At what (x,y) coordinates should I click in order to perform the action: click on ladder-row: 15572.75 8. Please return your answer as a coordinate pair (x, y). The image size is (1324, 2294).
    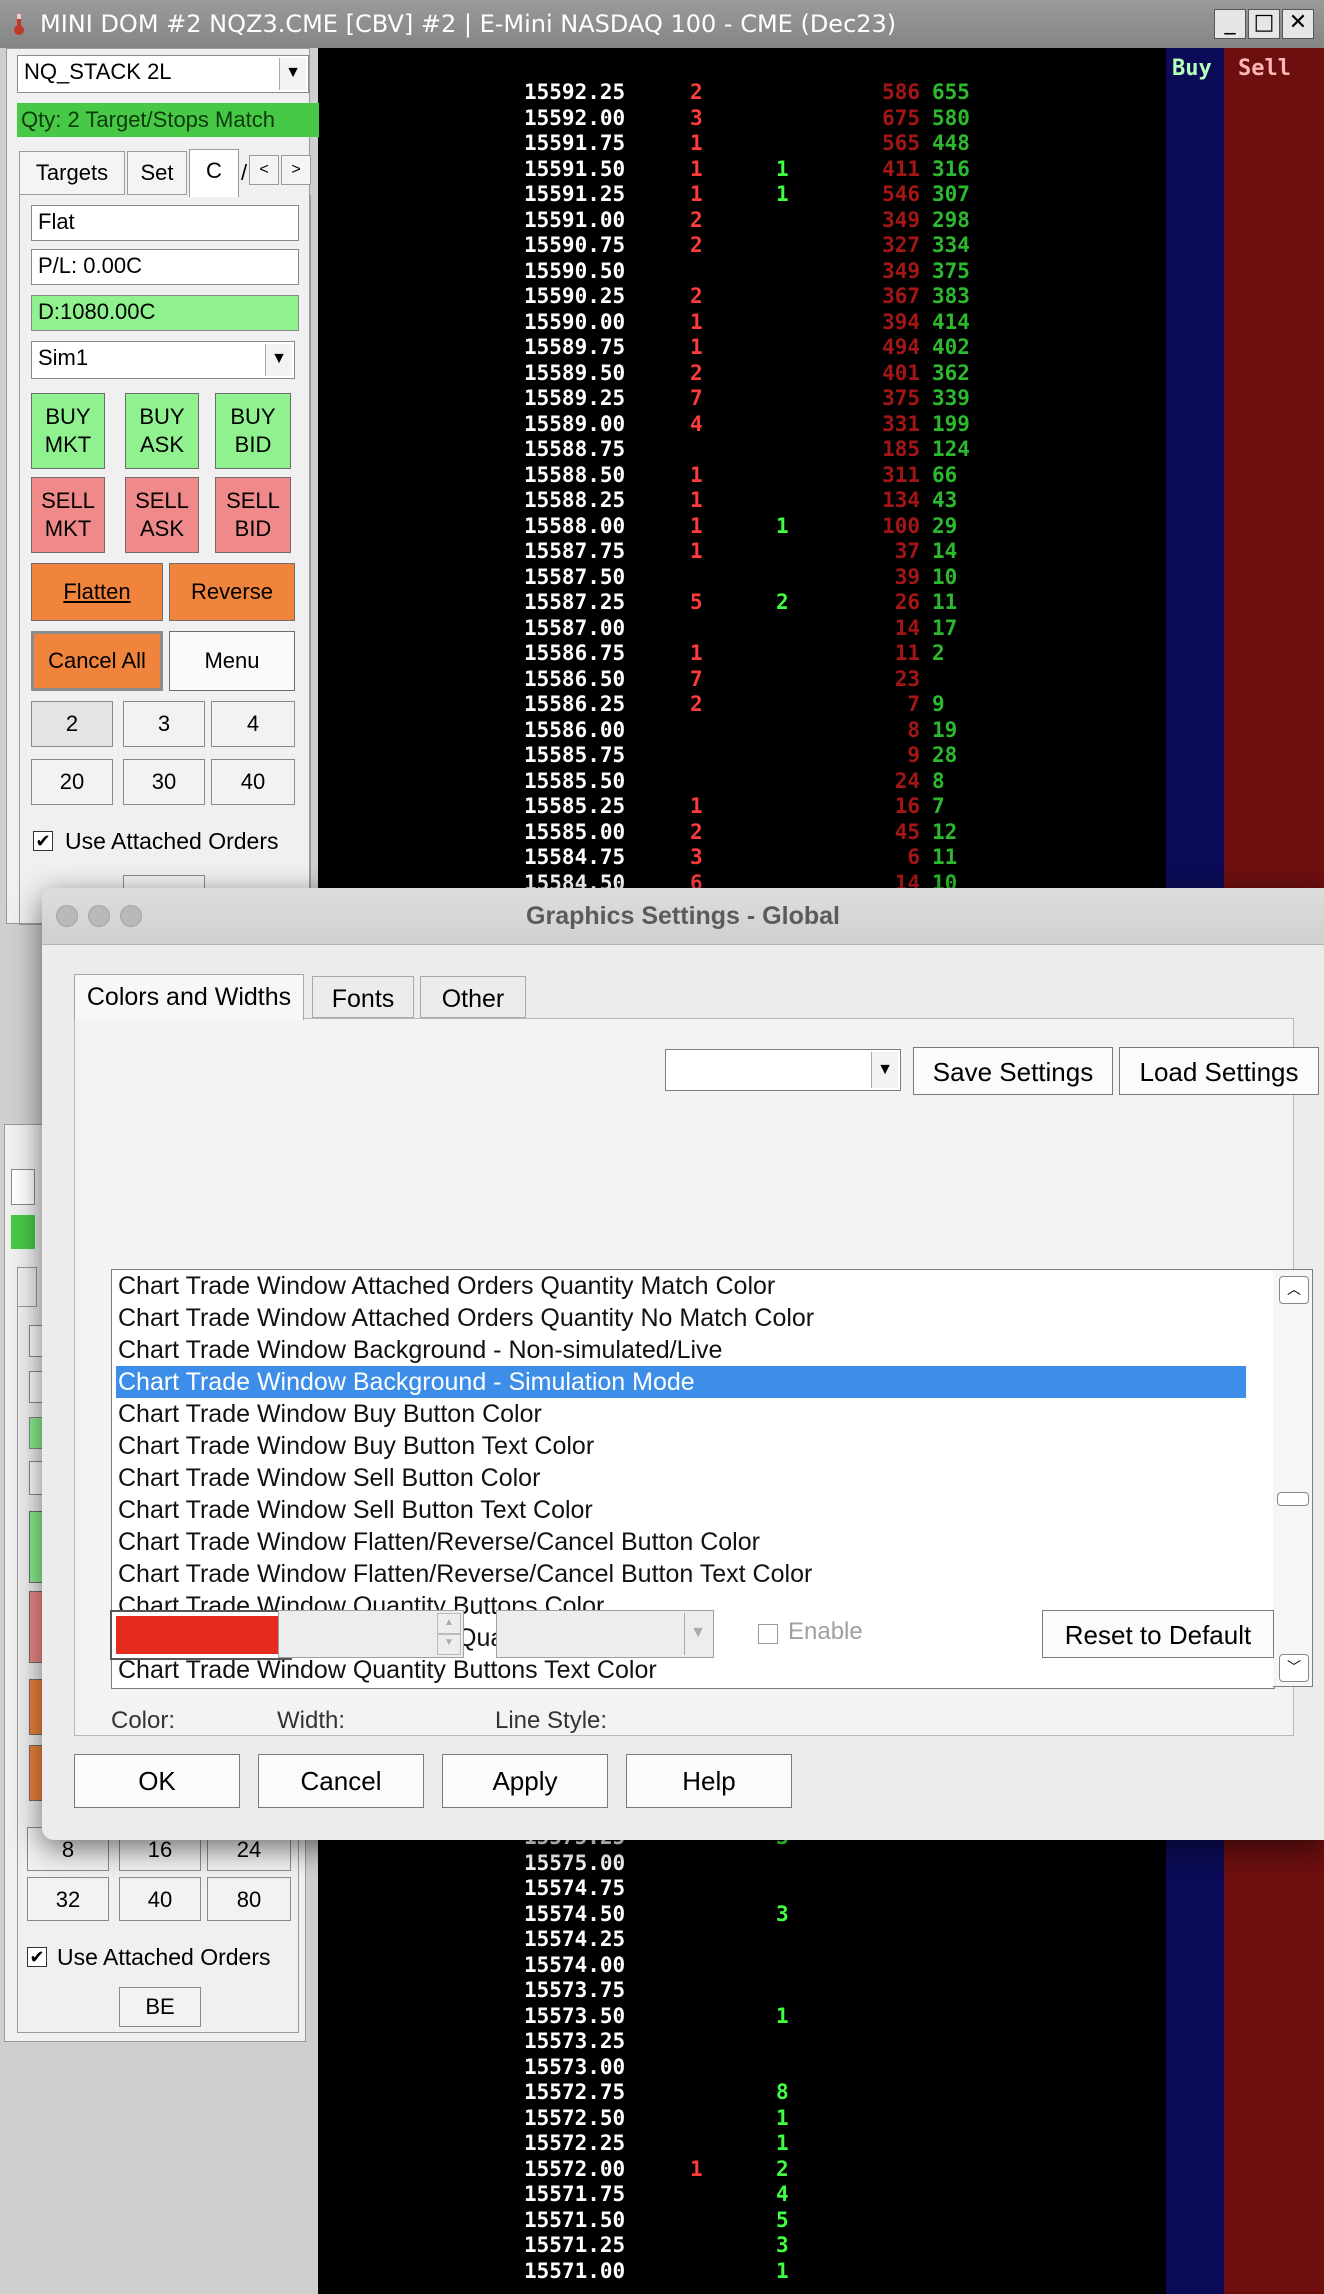
    Looking at the image, I should click on (758, 2092).